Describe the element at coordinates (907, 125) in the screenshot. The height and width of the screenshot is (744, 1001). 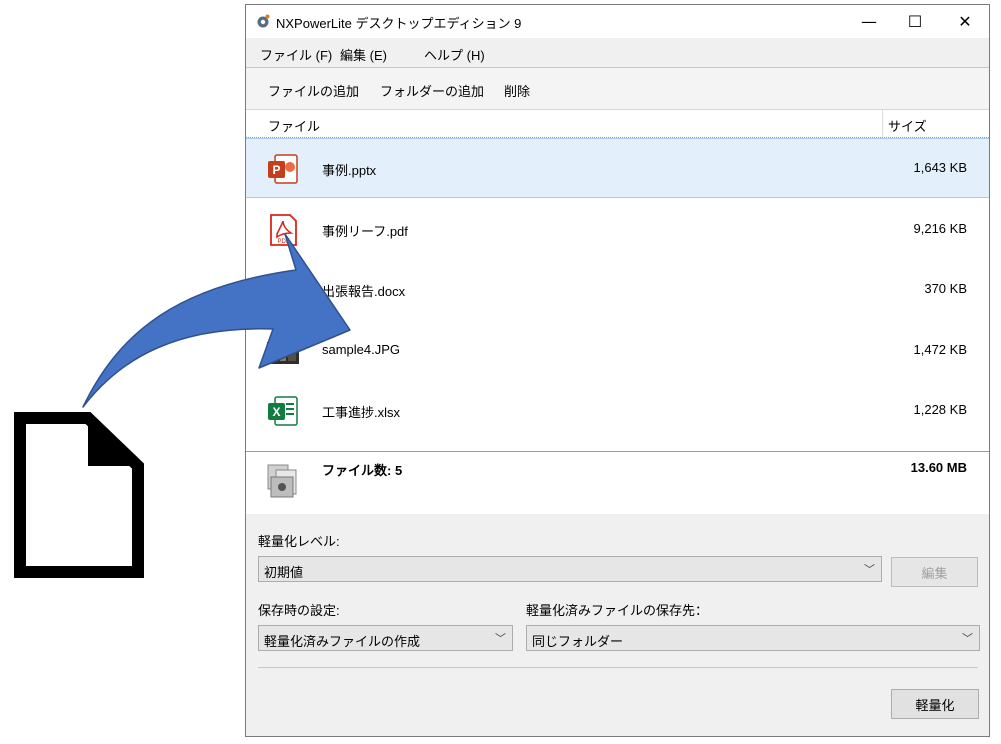
I see `column-header-size: サイズ` at that location.